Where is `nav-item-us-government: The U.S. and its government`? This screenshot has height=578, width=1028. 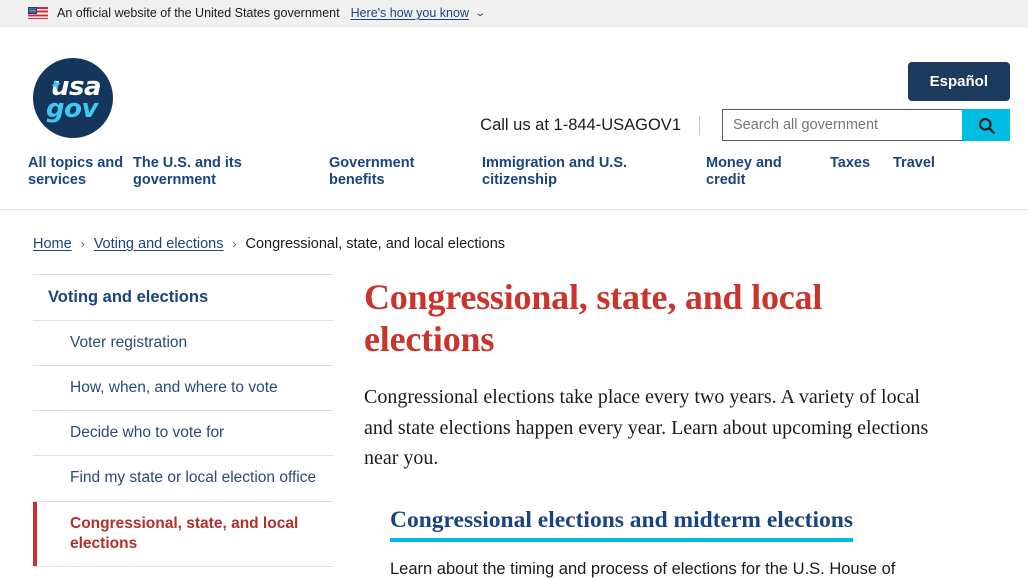
nav-item-us-government: The U.S. and its government is located at coordinates (231, 168).